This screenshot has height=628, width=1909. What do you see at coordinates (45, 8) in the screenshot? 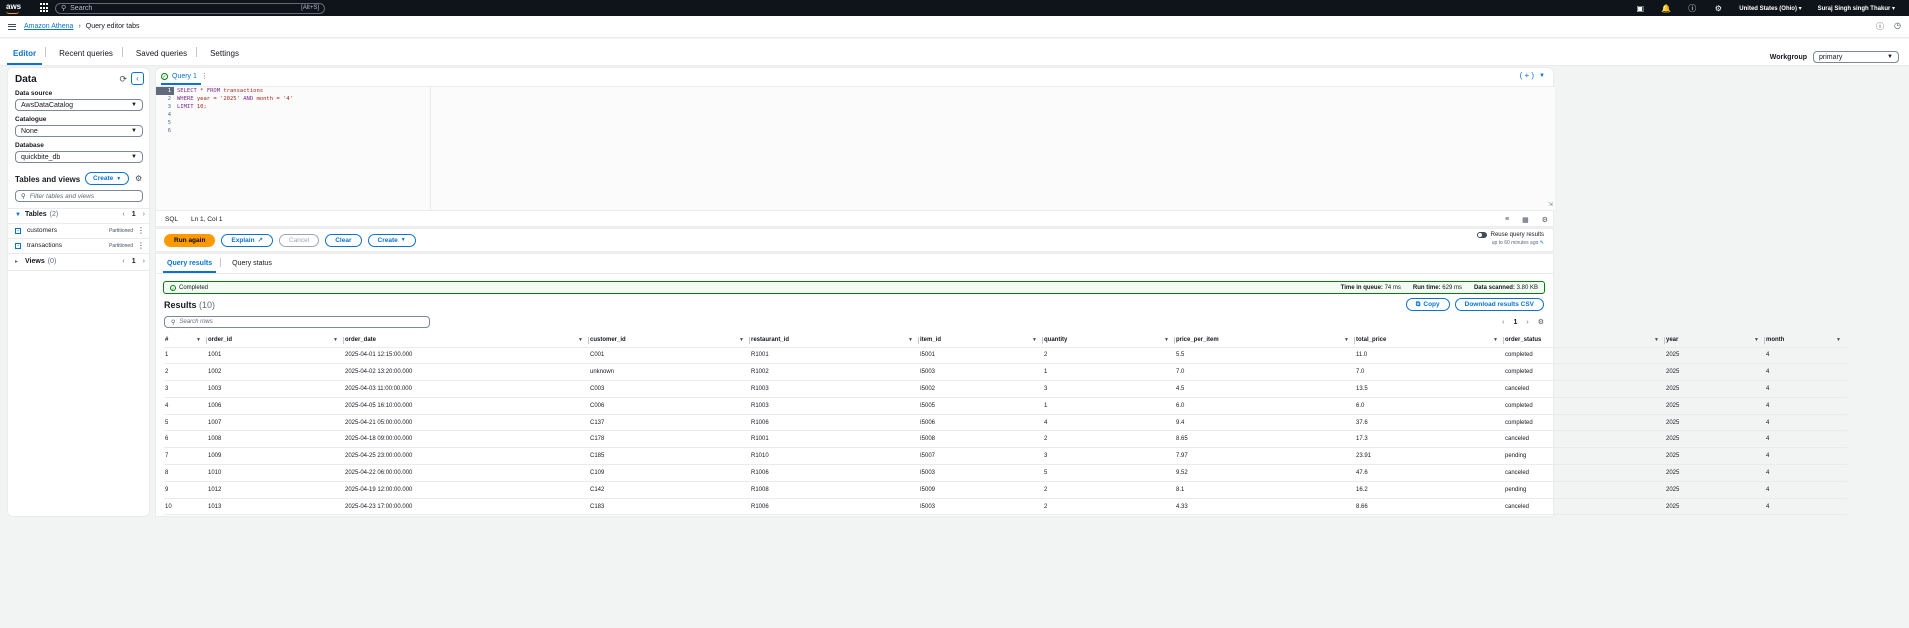
I see `services-grid-icon` at bounding box center [45, 8].